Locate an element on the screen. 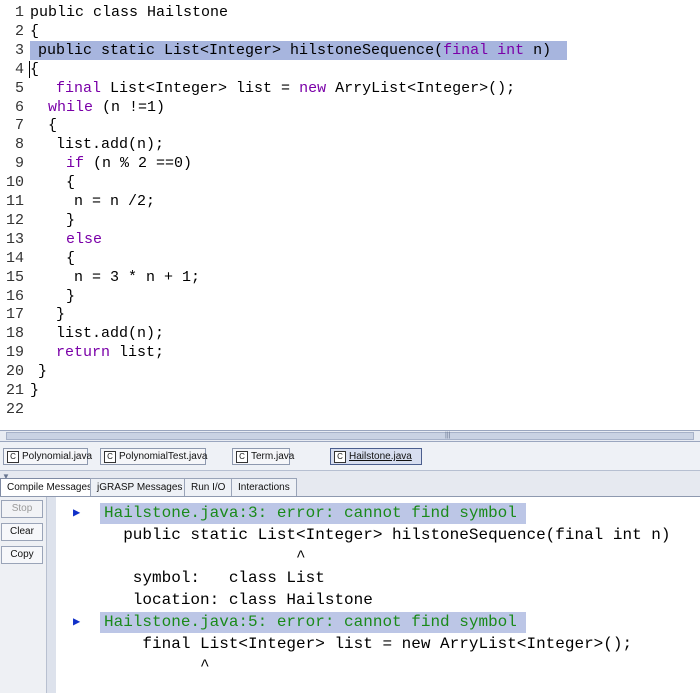 The width and height of the screenshot is (700, 693). line-number: 21 is located at coordinates (14, 390).